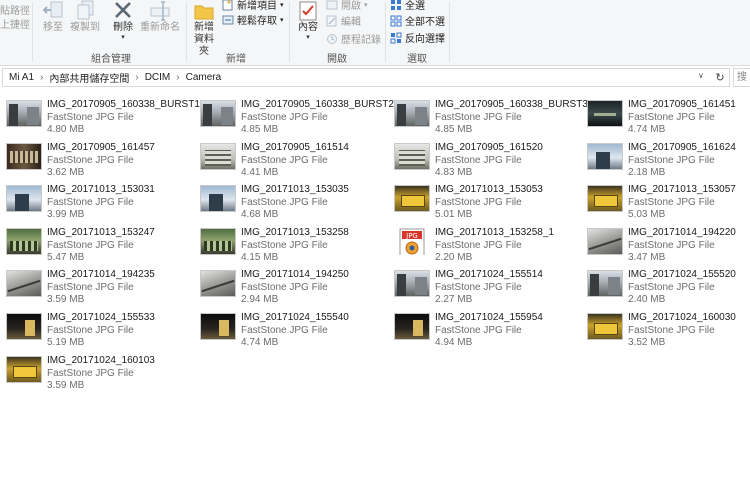 This screenshot has height=500, width=750. I want to click on edit-button: 編輯, so click(343, 20).